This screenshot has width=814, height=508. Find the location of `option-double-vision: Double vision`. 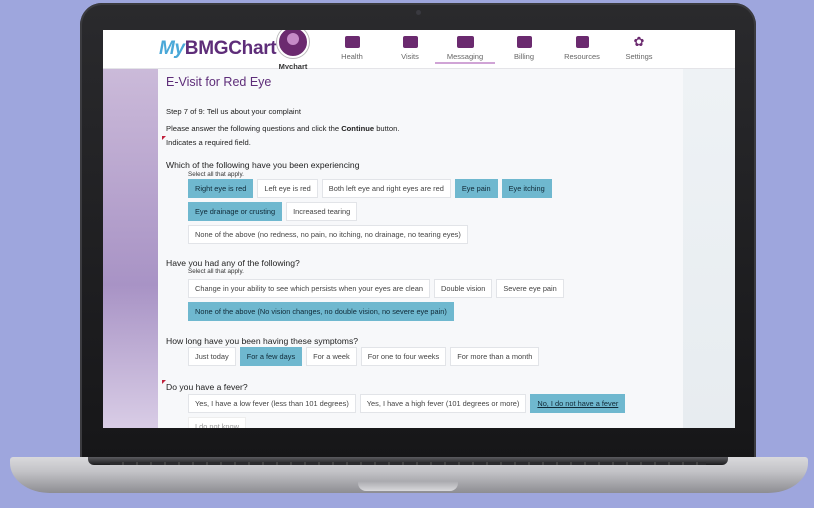

option-double-vision: Double vision is located at coordinates (463, 288).